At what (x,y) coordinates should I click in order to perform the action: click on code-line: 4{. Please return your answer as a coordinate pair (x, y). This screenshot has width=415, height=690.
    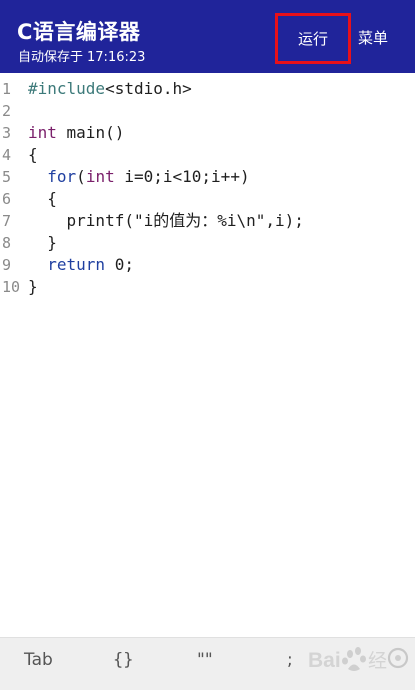
    Looking at the image, I should click on (207, 155).